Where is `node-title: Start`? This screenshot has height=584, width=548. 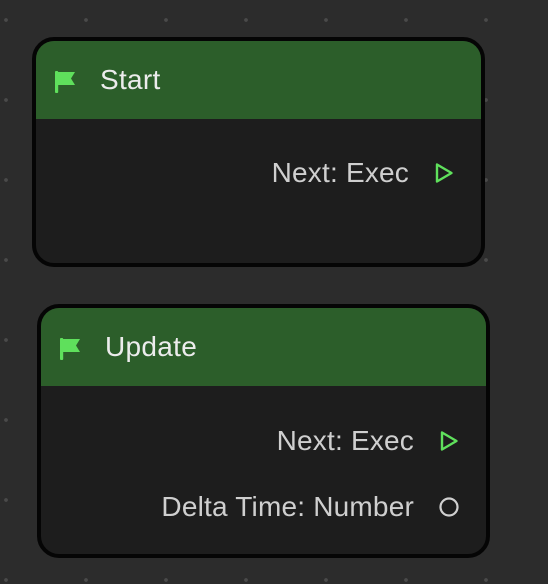
node-title: Start is located at coordinates (130, 79).